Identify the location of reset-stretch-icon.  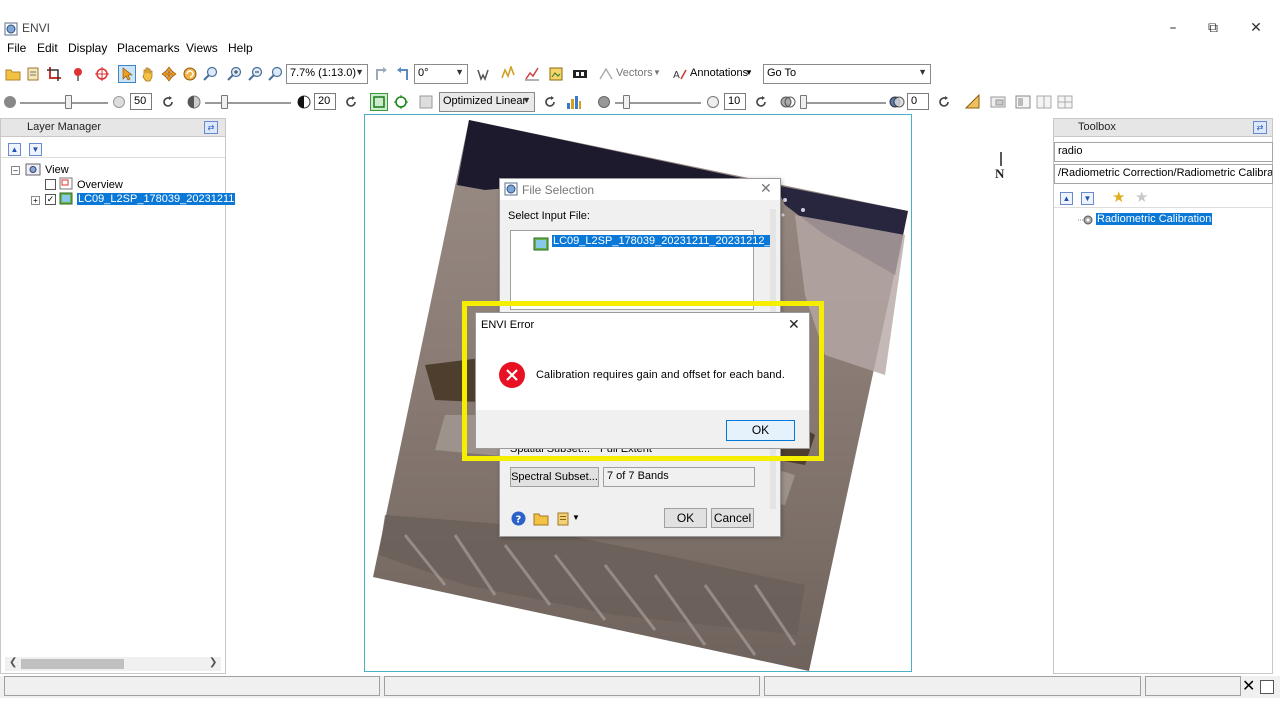
(550, 102).